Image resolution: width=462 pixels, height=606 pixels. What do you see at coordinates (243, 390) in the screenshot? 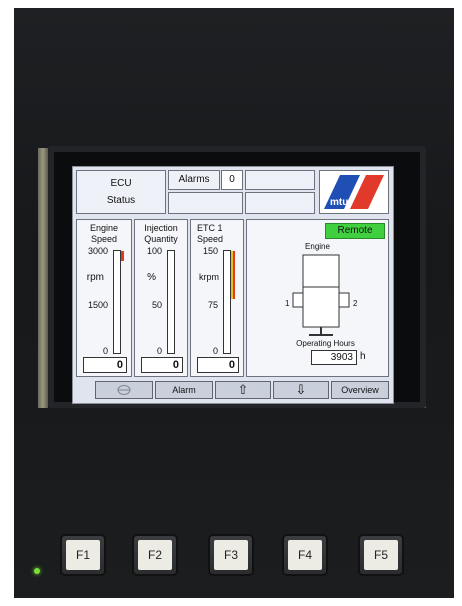
I see `up-arrow-button: ⇧` at bounding box center [243, 390].